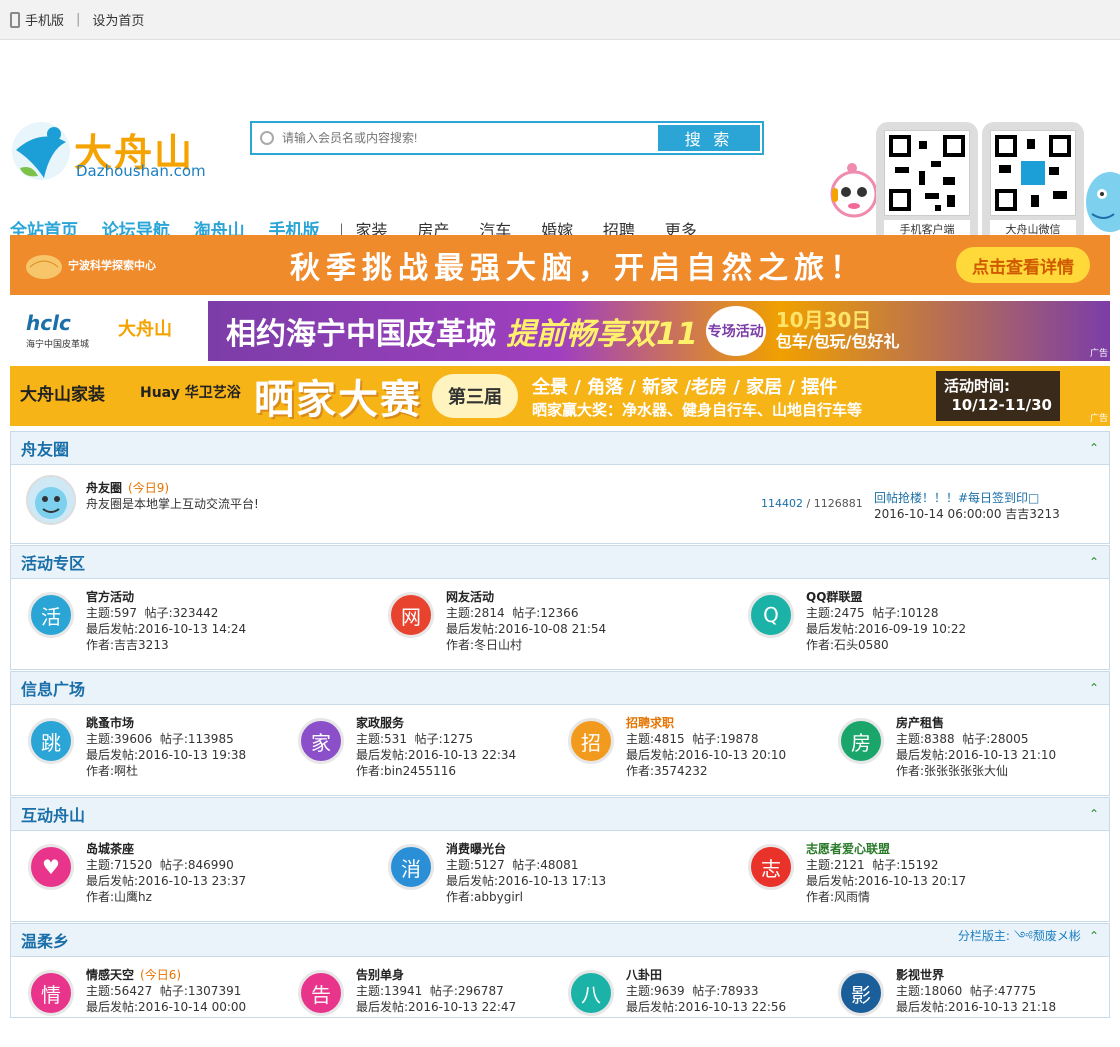 Image resolution: width=1120 pixels, height=1047 pixels. I want to click on author: 作者:abbygirl, so click(588, 897).